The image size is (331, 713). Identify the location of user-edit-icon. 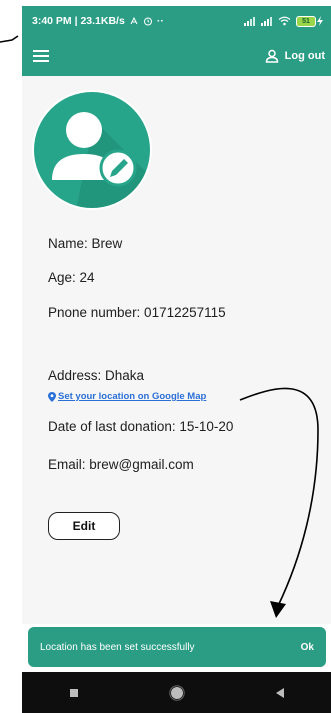
(92, 150).